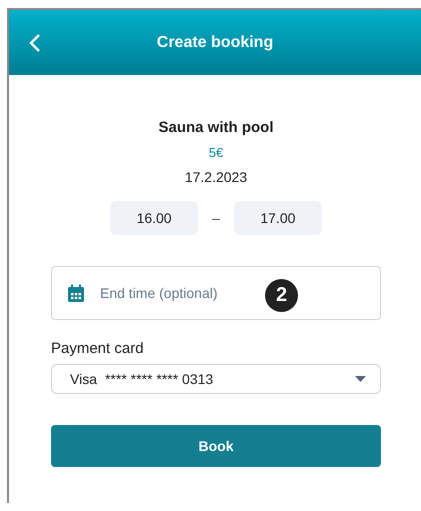  Describe the element at coordinates (216, 177) in the screenshot. I see `booking-date: 17.2.2023` at that location.